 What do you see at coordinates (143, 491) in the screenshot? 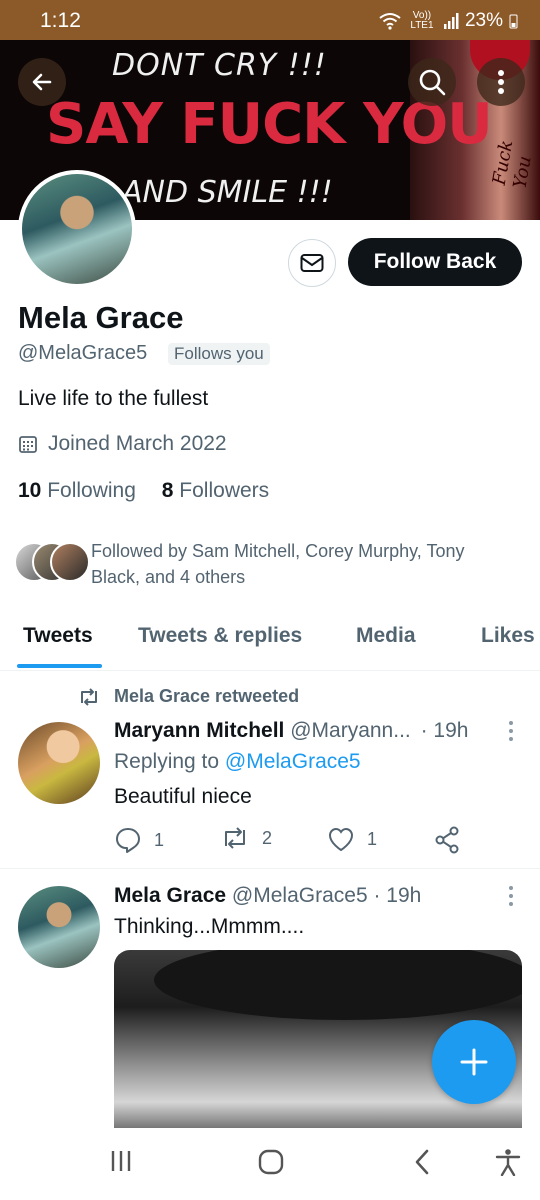
I see `follow-stats: 10 Following 8 Followers` at bounding box center [143, 491].